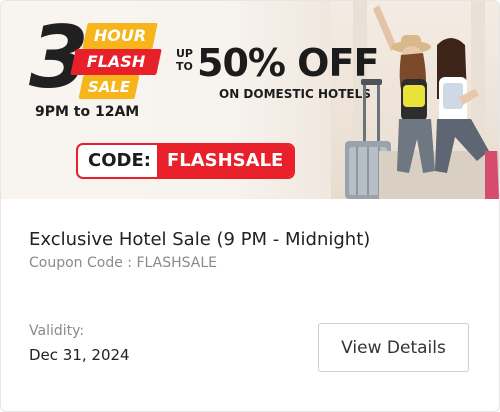 The image size is (500, 412). I want to click on code-value: FLASHSALE, so click(225, 161).